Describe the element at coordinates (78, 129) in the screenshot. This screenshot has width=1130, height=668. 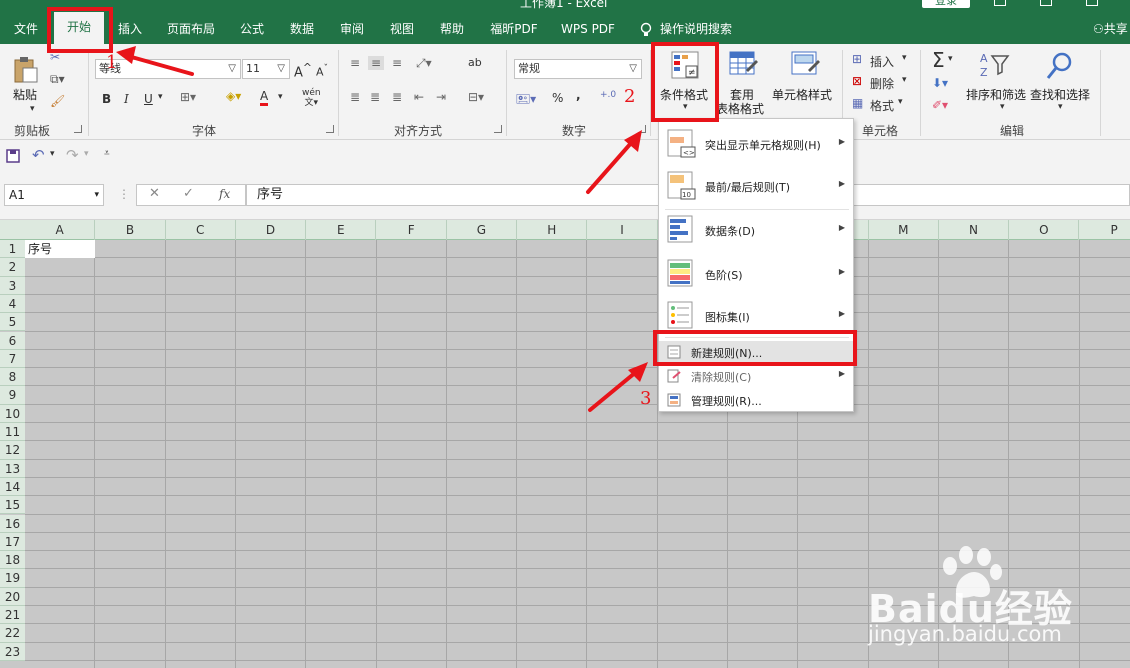
I see `clipboard-launcher-icon` at that location.